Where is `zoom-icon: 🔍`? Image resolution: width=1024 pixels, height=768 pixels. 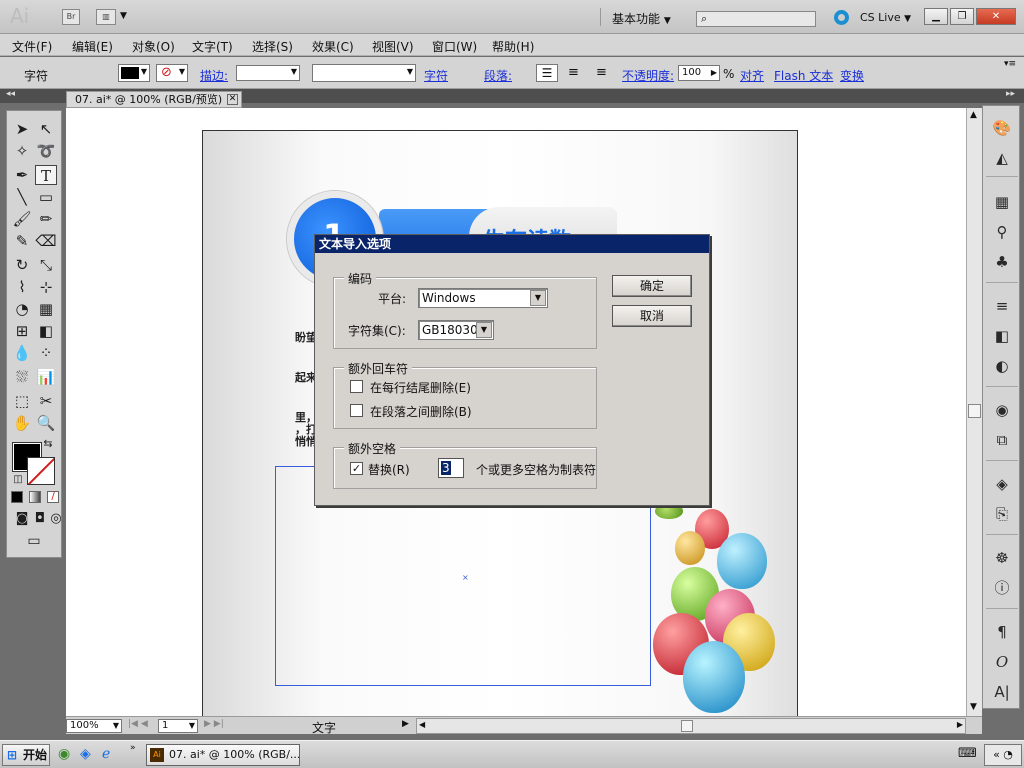 zoom-icon: 🔍 is located at coordinates (46, 423).